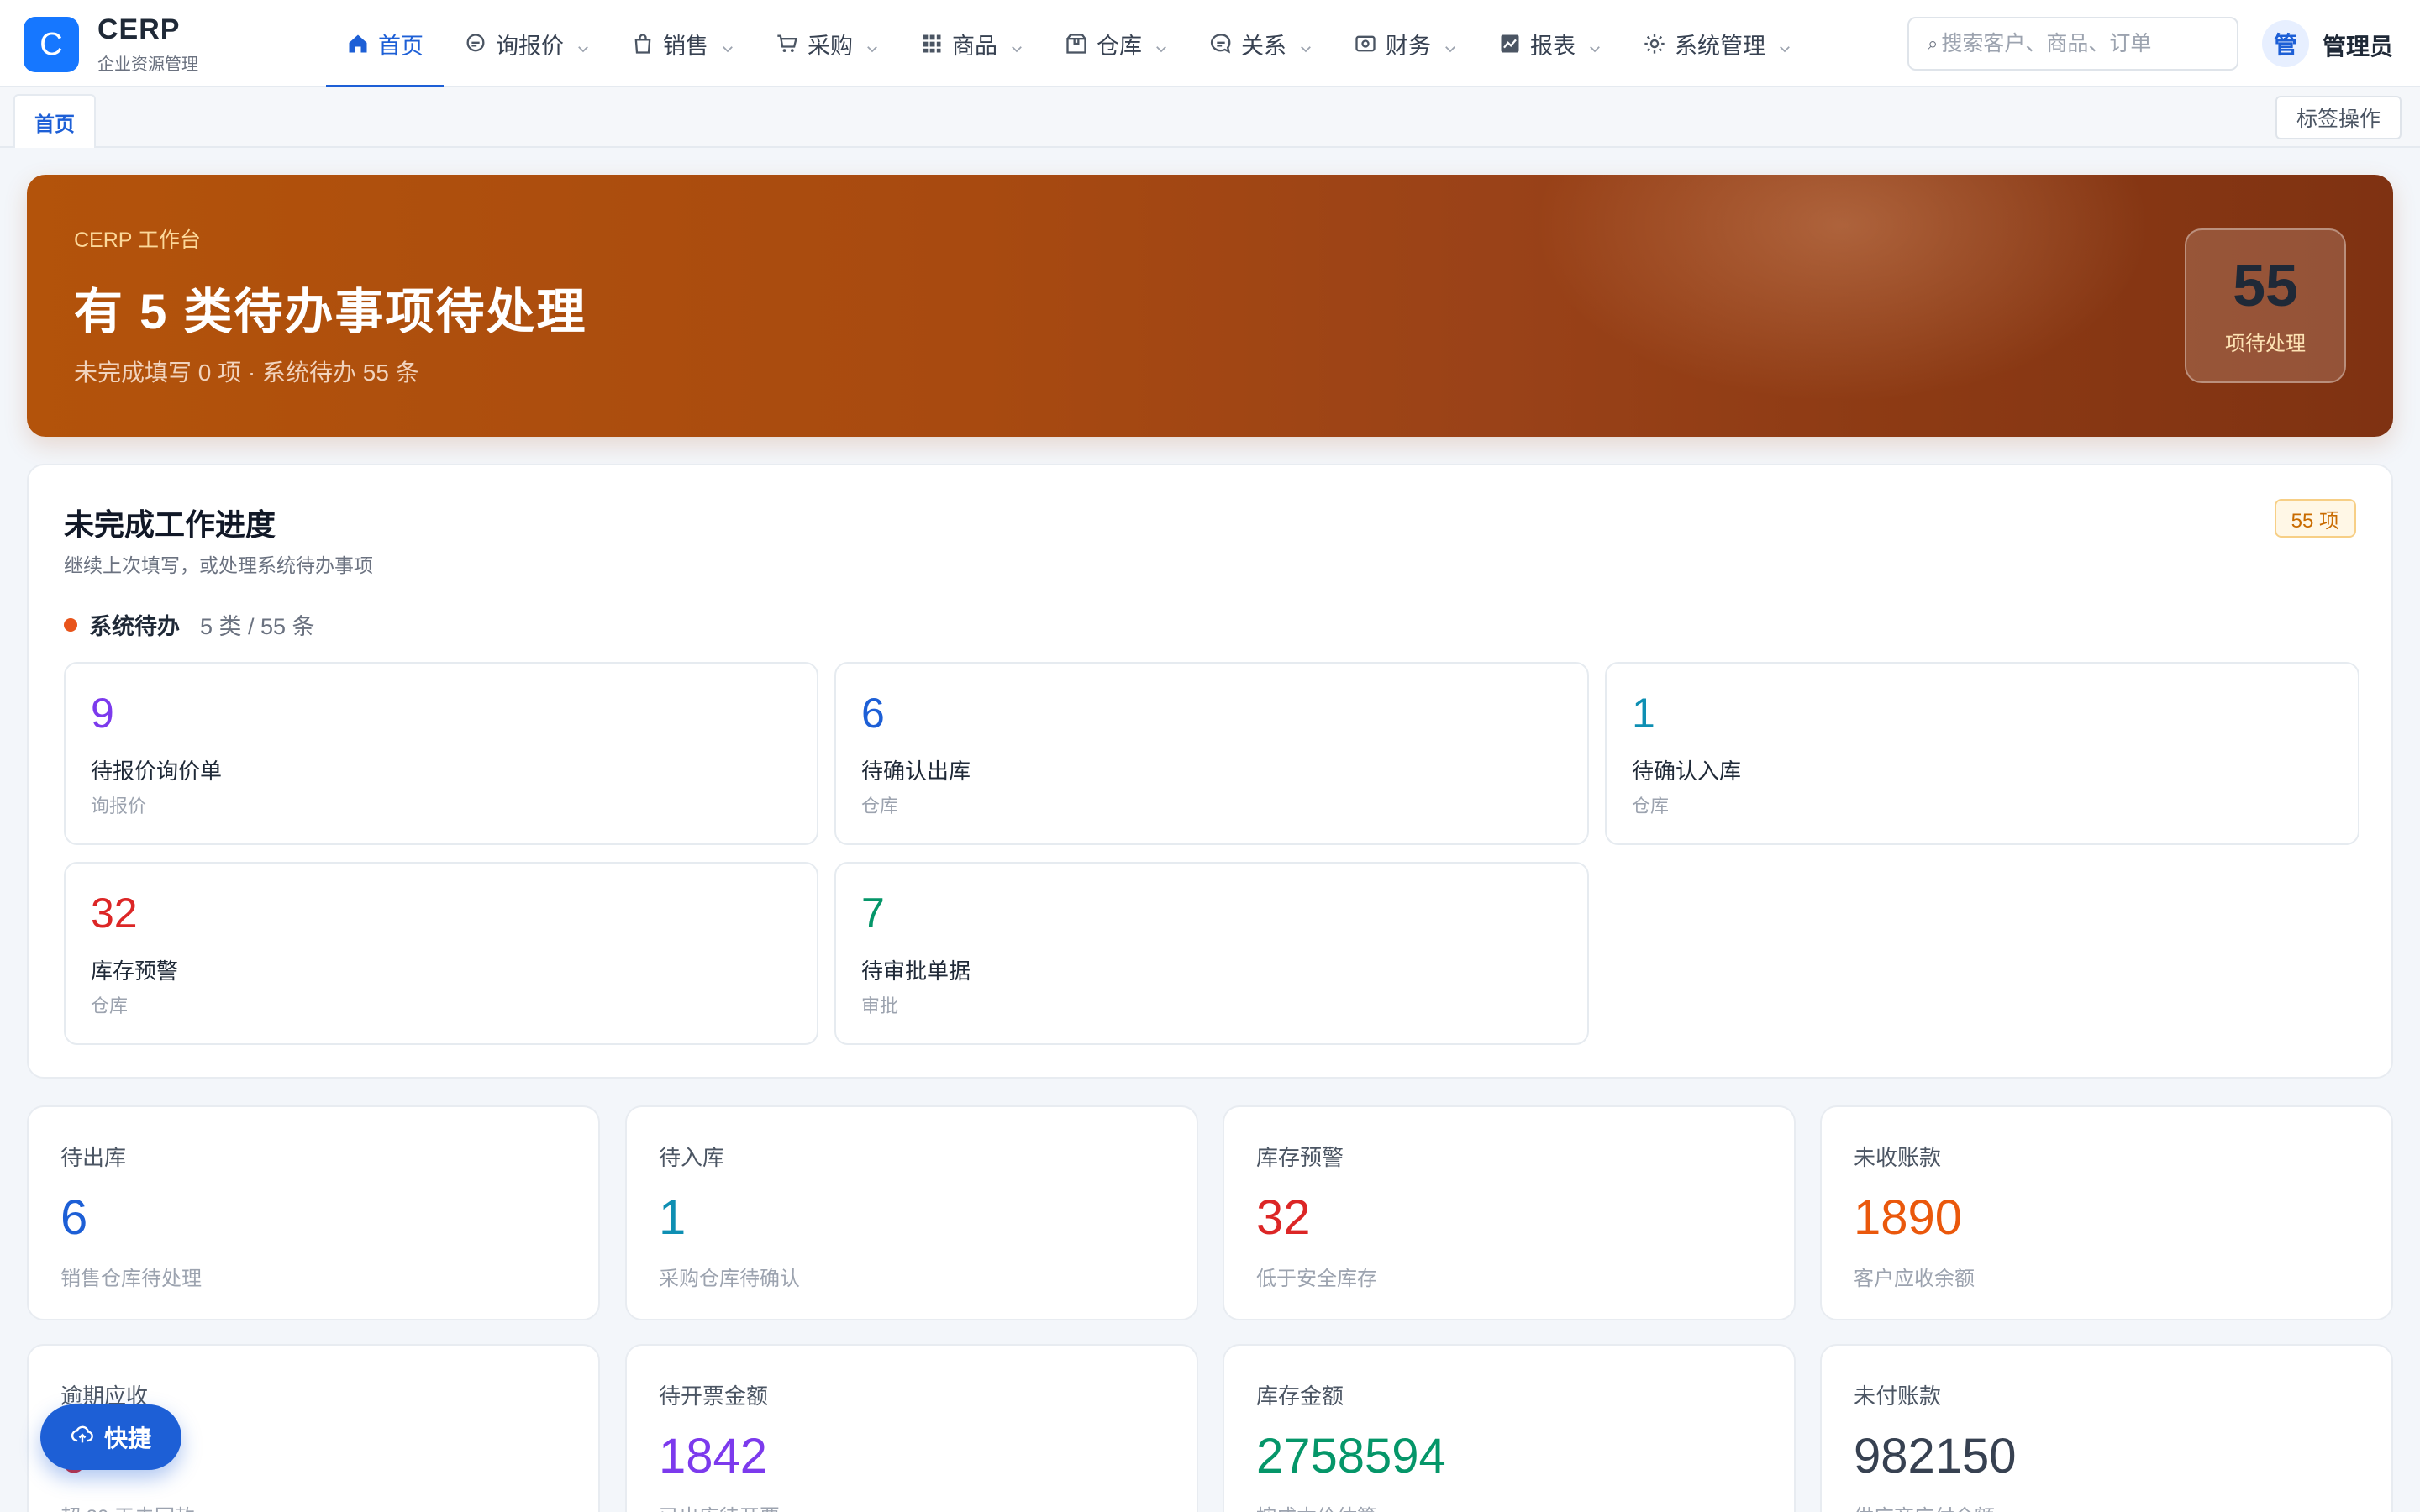 The image size is (2420, 1512). I want to click on todo-count: 32, so click(114, 913).